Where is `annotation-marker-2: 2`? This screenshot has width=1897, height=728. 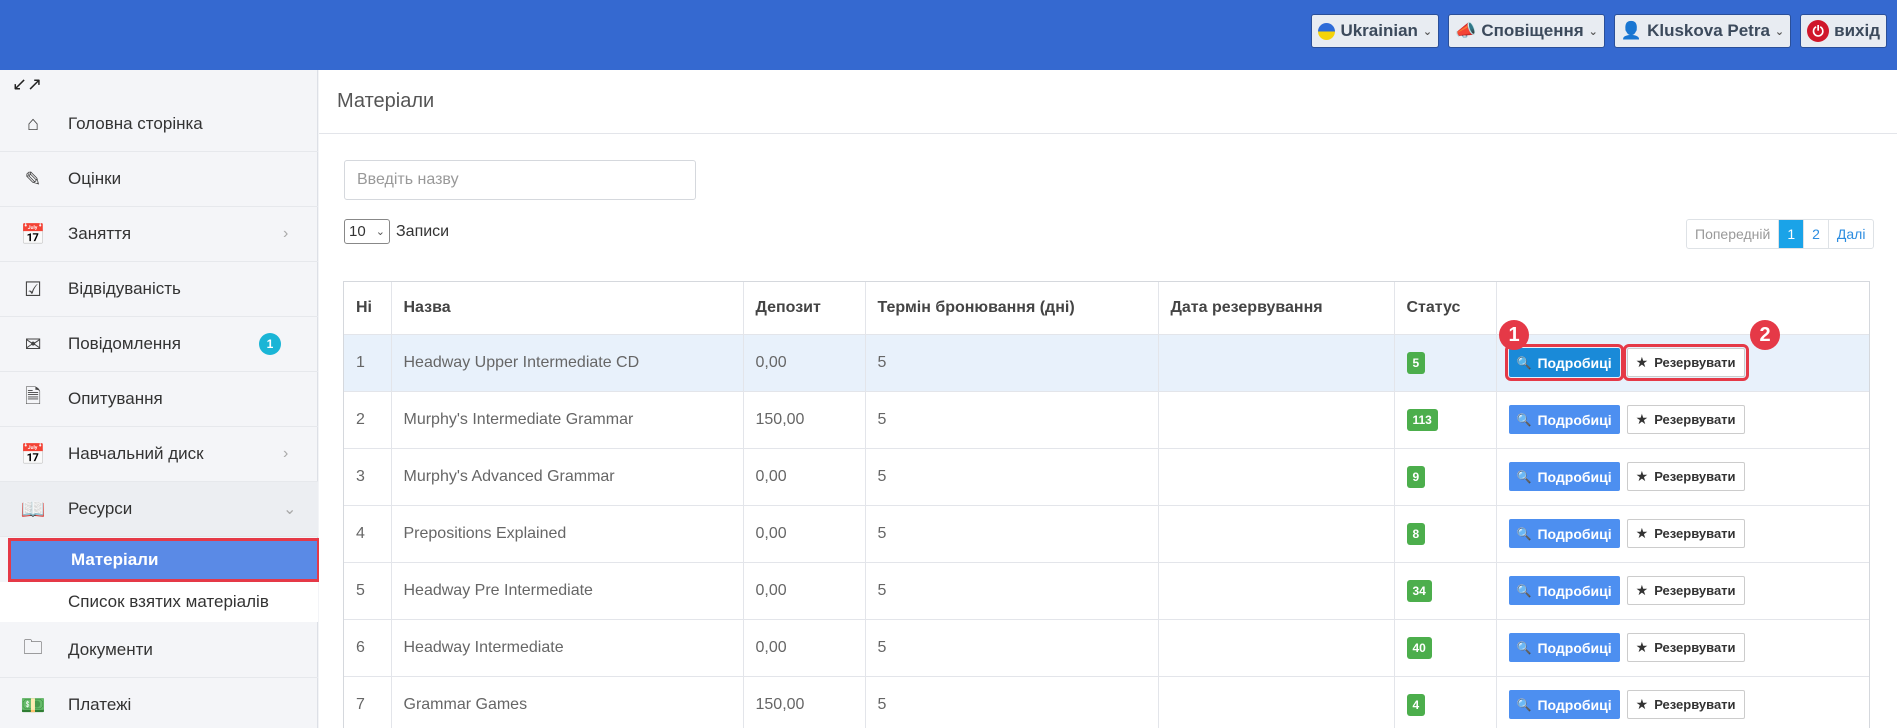 annotation-marker-2: 2 is located at coordinates (1765, 335).